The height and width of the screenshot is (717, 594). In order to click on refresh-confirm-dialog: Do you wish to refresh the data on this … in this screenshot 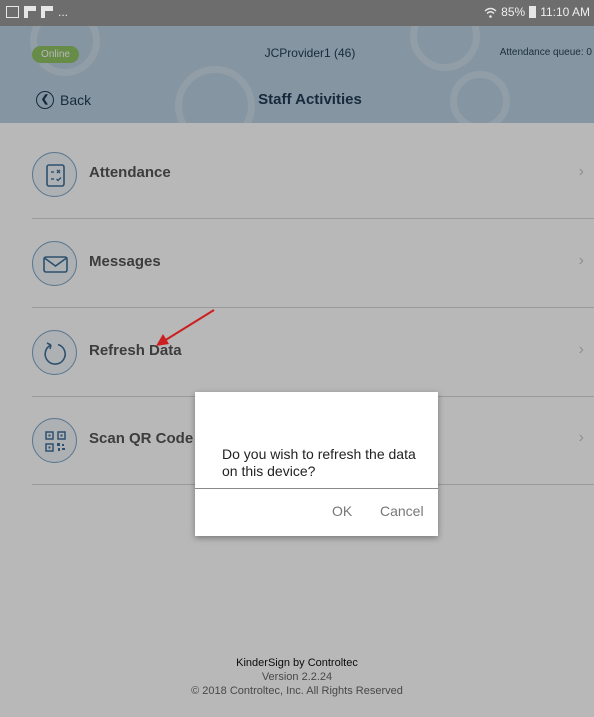, I will do `click(316, 464)`.